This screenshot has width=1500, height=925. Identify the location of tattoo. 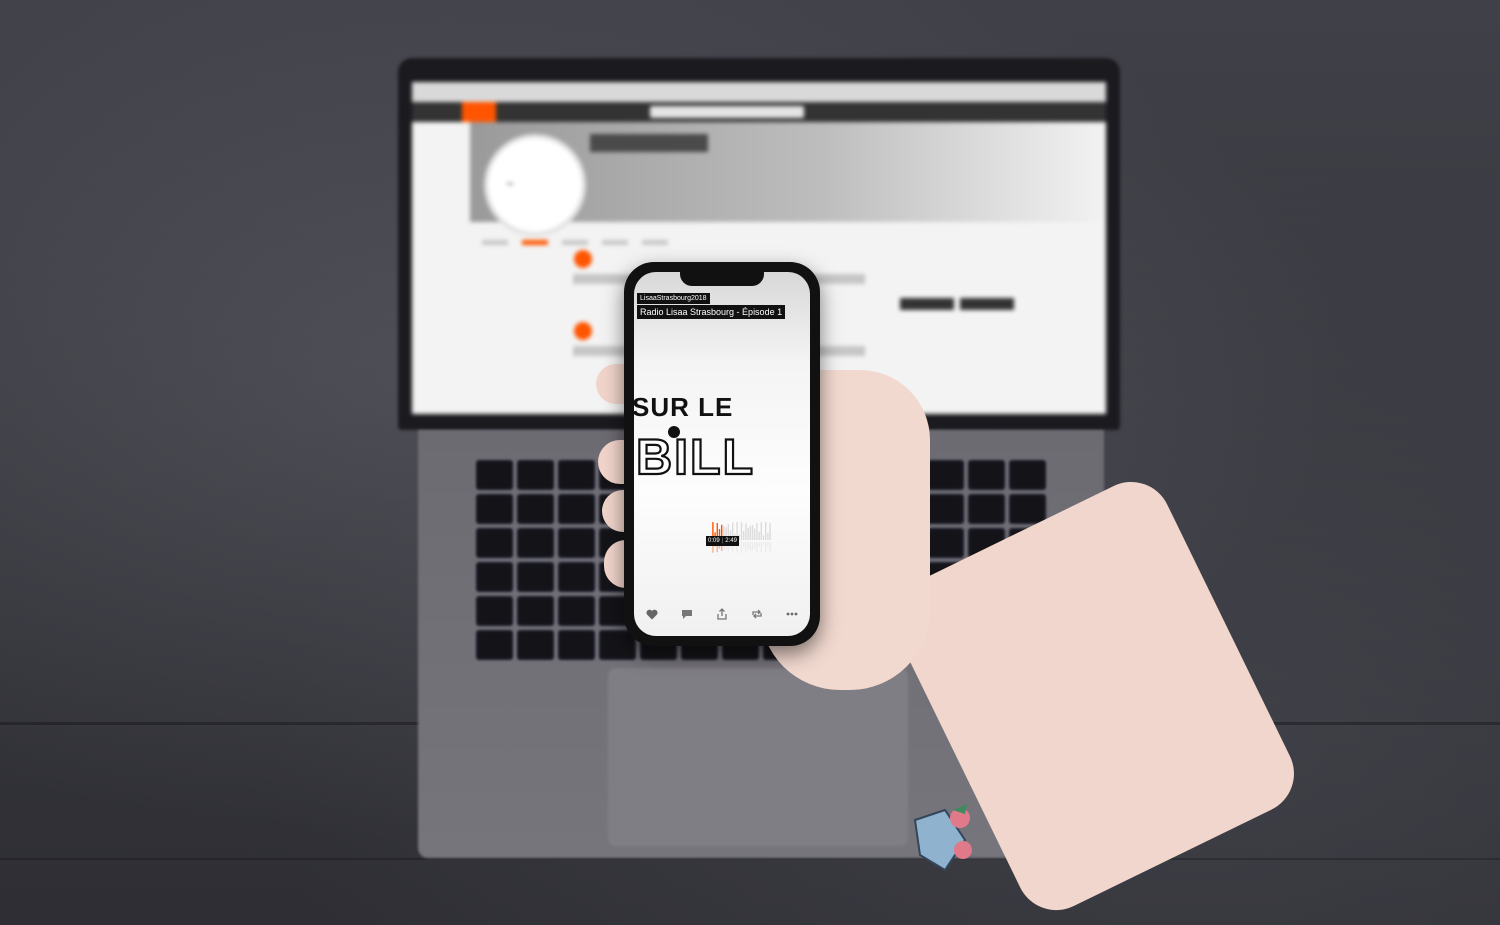
(942, 838).